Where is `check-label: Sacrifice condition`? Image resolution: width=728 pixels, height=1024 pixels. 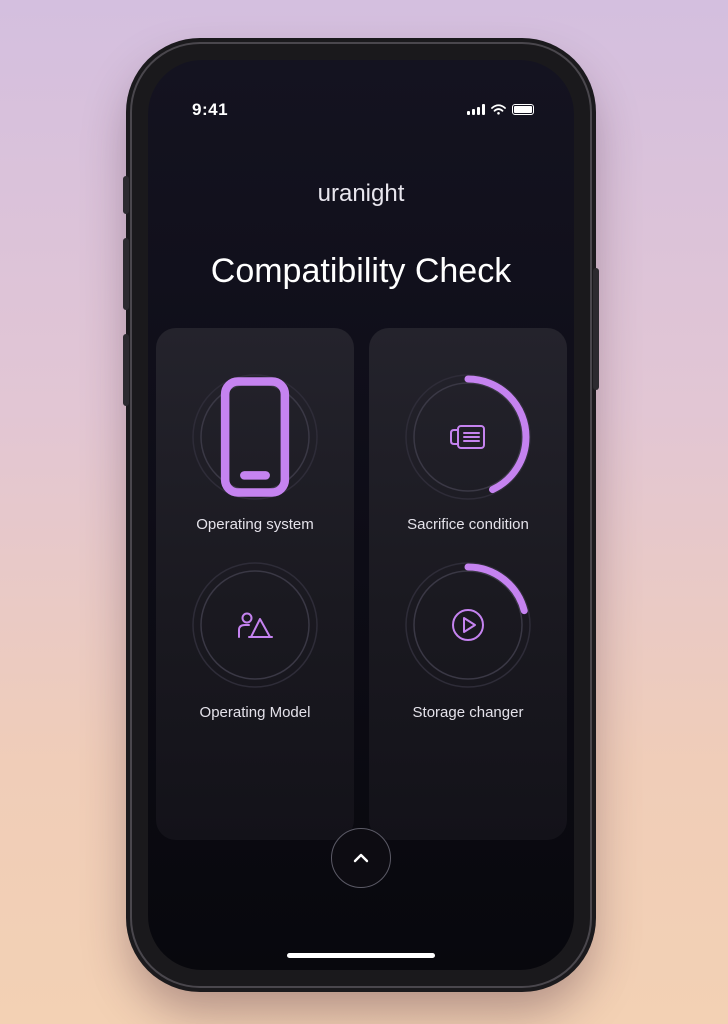
check-label: Sacrifice condition is located at coordinates (468, 524).